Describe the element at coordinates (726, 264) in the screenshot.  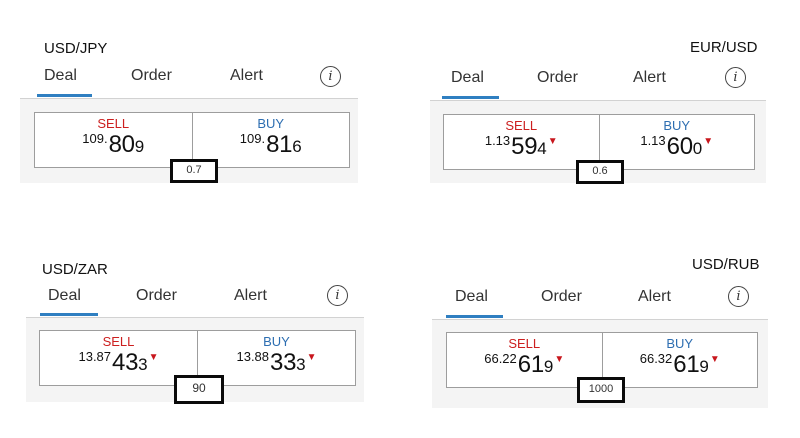
I see `currency-pair-label: USD/RUB` at that location.